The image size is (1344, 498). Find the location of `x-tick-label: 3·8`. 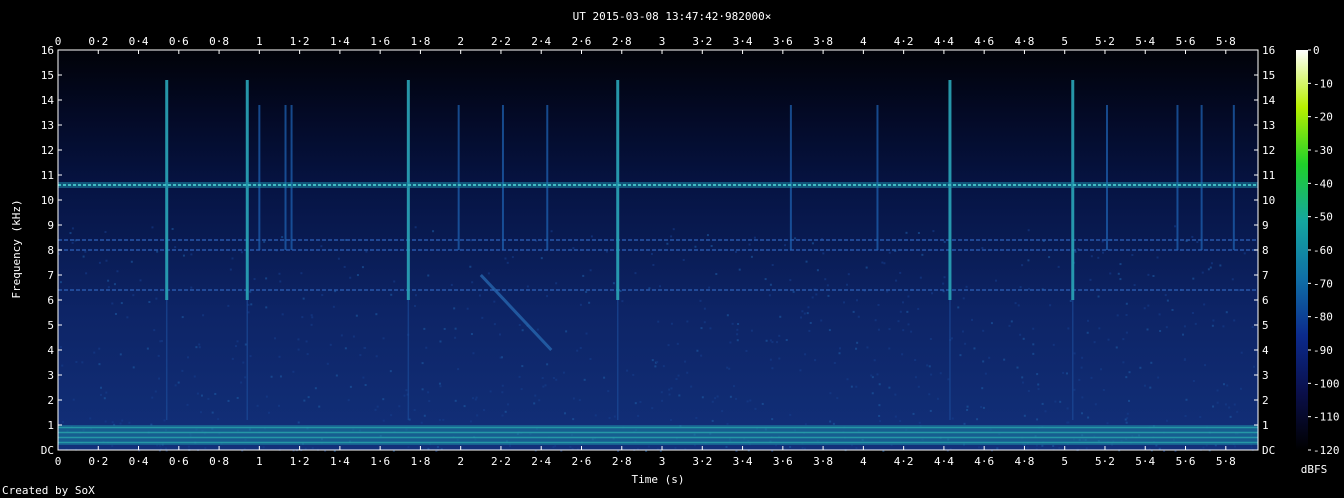

x-tick-label: 3·8 is located at coordinates (823, 461).